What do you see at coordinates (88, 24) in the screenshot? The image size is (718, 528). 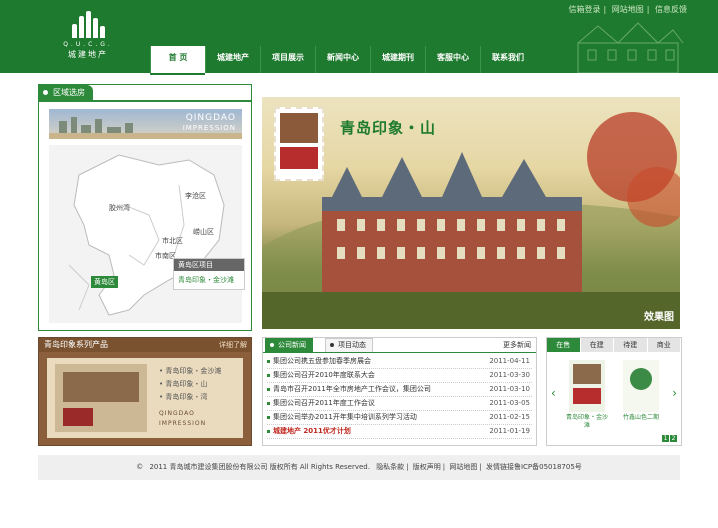 I see `logo-building-icon` at bounding box center [88, 24].